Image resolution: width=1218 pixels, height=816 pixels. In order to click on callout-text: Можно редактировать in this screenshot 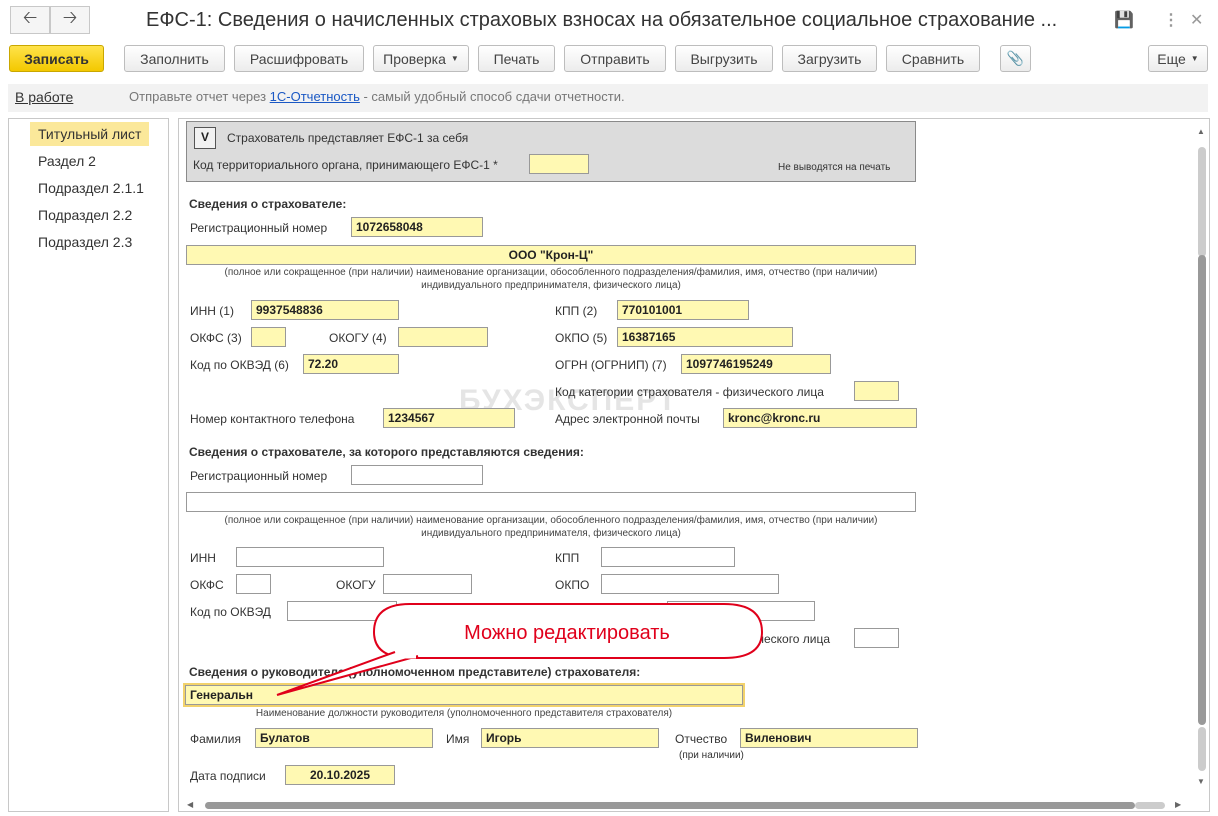, I will do `click(567, 633)`.